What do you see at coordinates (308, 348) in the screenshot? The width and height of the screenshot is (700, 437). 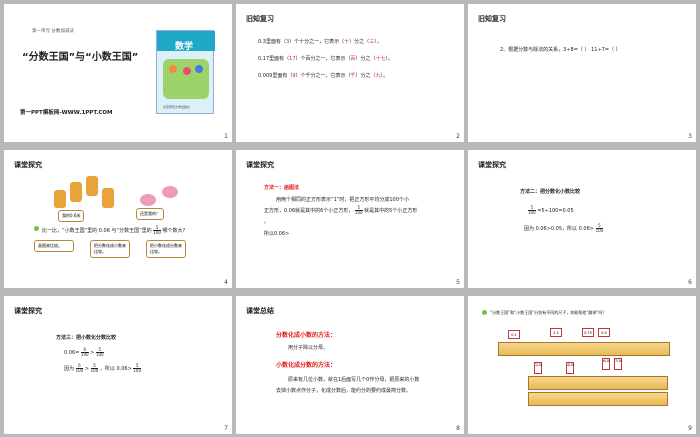 I see `summary-body-1: 用分子除以分母。` at bounding box center [308, 348].